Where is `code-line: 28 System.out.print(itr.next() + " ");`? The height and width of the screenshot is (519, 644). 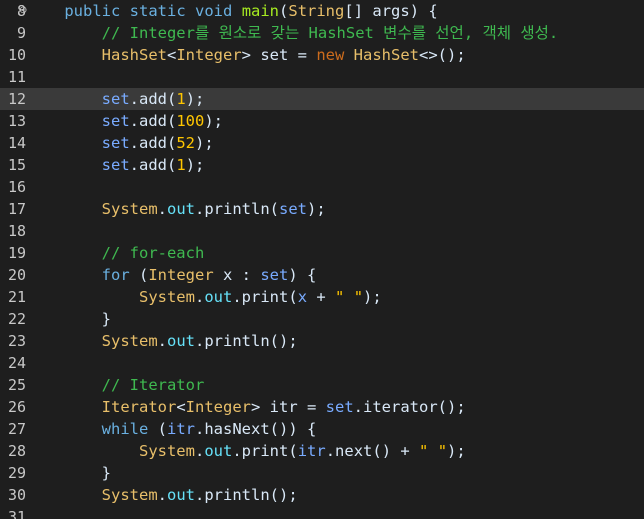
code-line: 28 System.out.print(itr.next() + " "); is located at coordinates (322, 451).